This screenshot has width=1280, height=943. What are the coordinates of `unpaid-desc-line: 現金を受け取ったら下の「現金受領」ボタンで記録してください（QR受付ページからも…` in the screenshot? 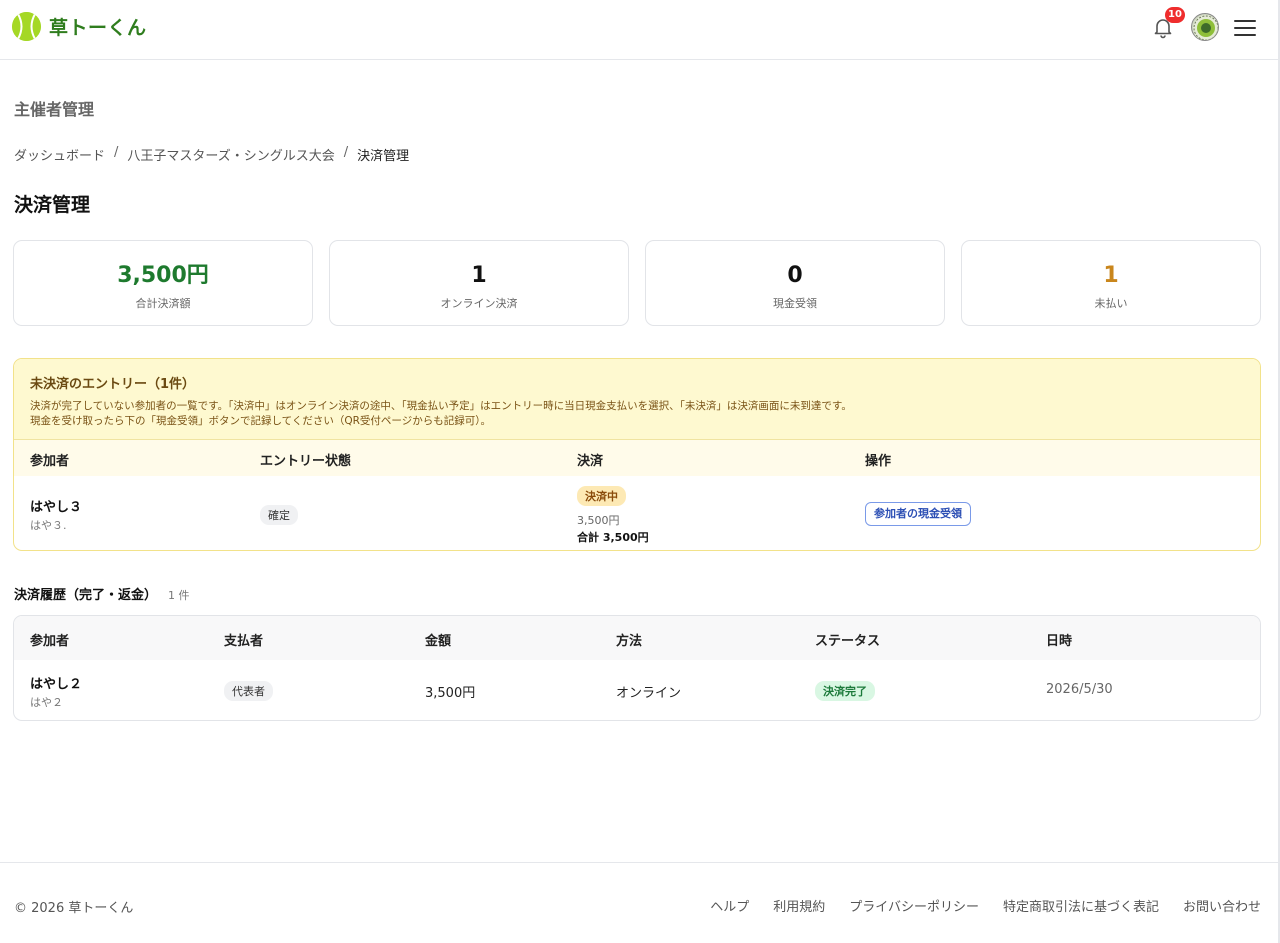 It's located at (260, 421).